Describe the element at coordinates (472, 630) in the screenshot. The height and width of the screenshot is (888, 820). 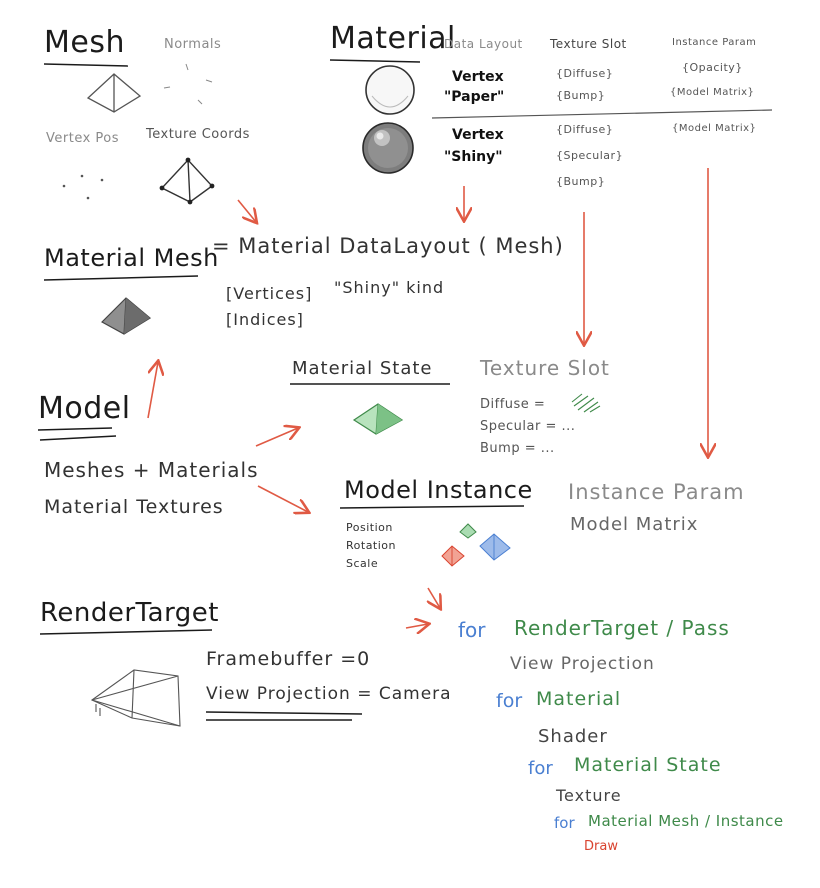
I see `loop-for-1: for` at that location.